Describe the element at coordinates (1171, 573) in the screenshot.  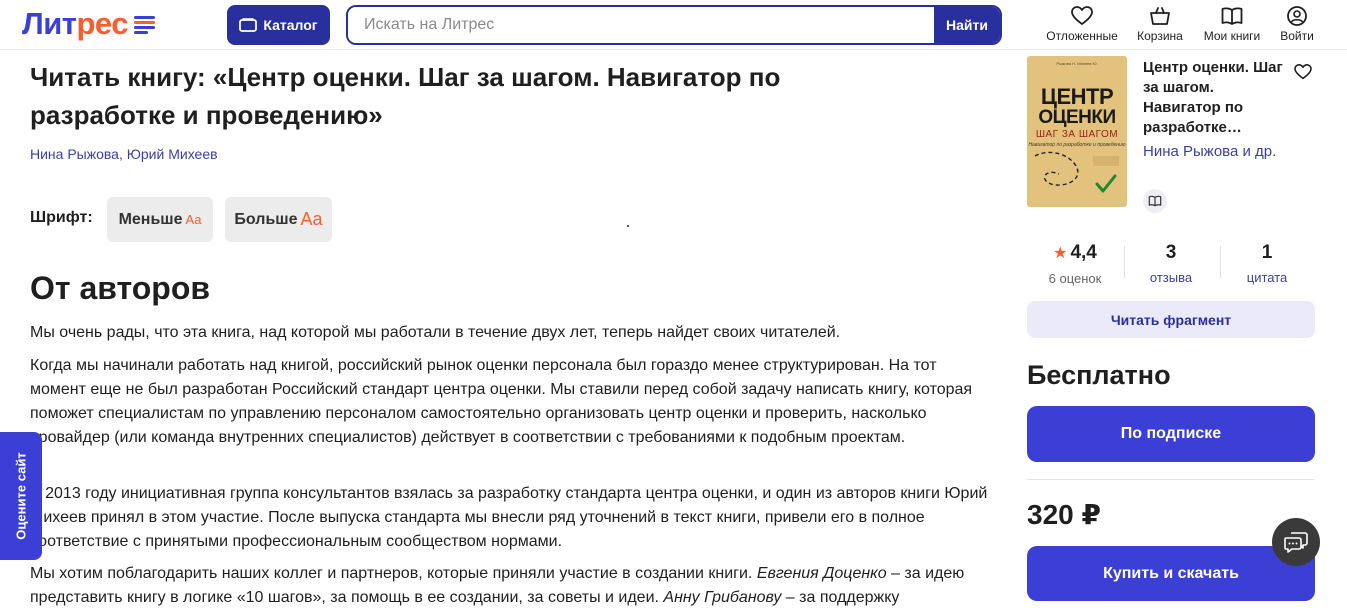
I see `buy-and-download-button: Купить и скачать` at that location.